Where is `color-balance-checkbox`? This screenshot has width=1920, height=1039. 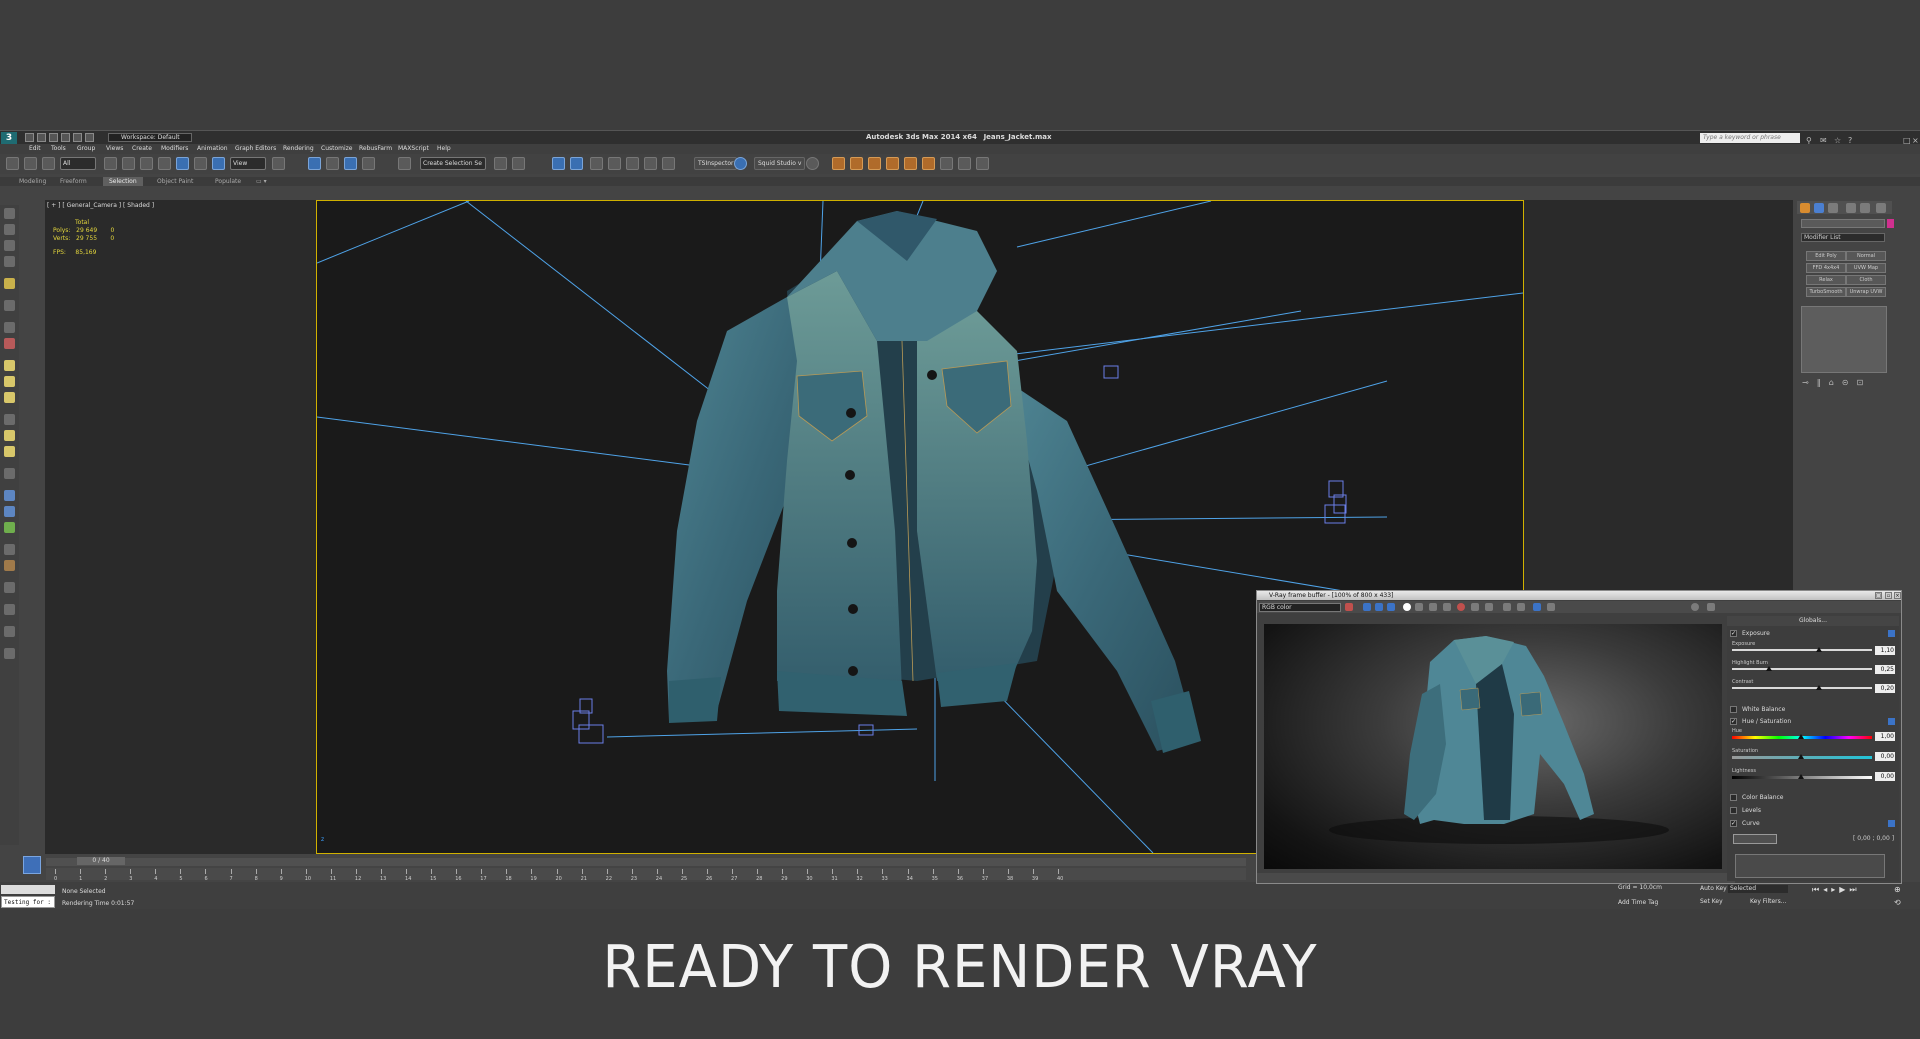 color-balance-checkbox is located at coordinates (1733, 797).